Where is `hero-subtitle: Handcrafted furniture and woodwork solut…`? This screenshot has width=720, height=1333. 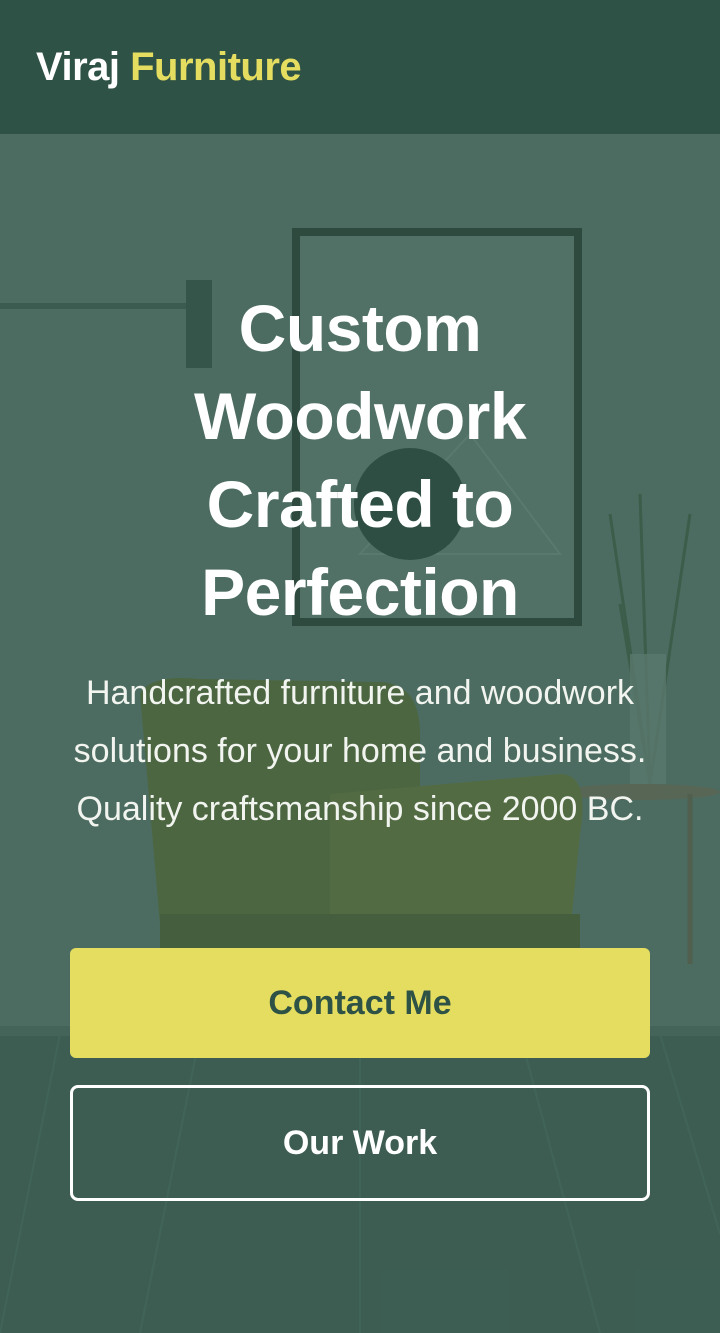
hero-subtitle: Handcrafted furniture and woodwork solut… is located at coordinates (360, 751).